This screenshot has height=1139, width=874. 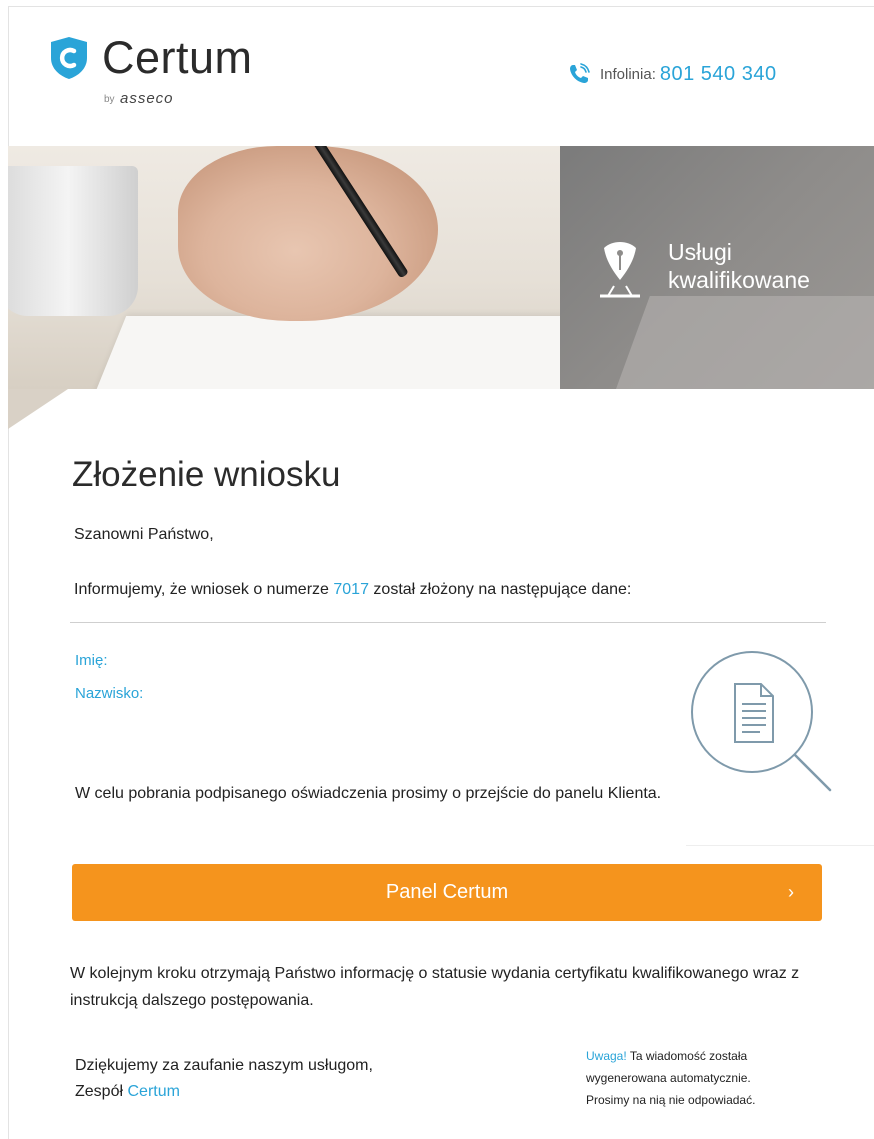 What do you see at coordinates (224, 1092) in the screenshot?
I see `team-line: Zespół Certum` at bounding box center [224, 1092].